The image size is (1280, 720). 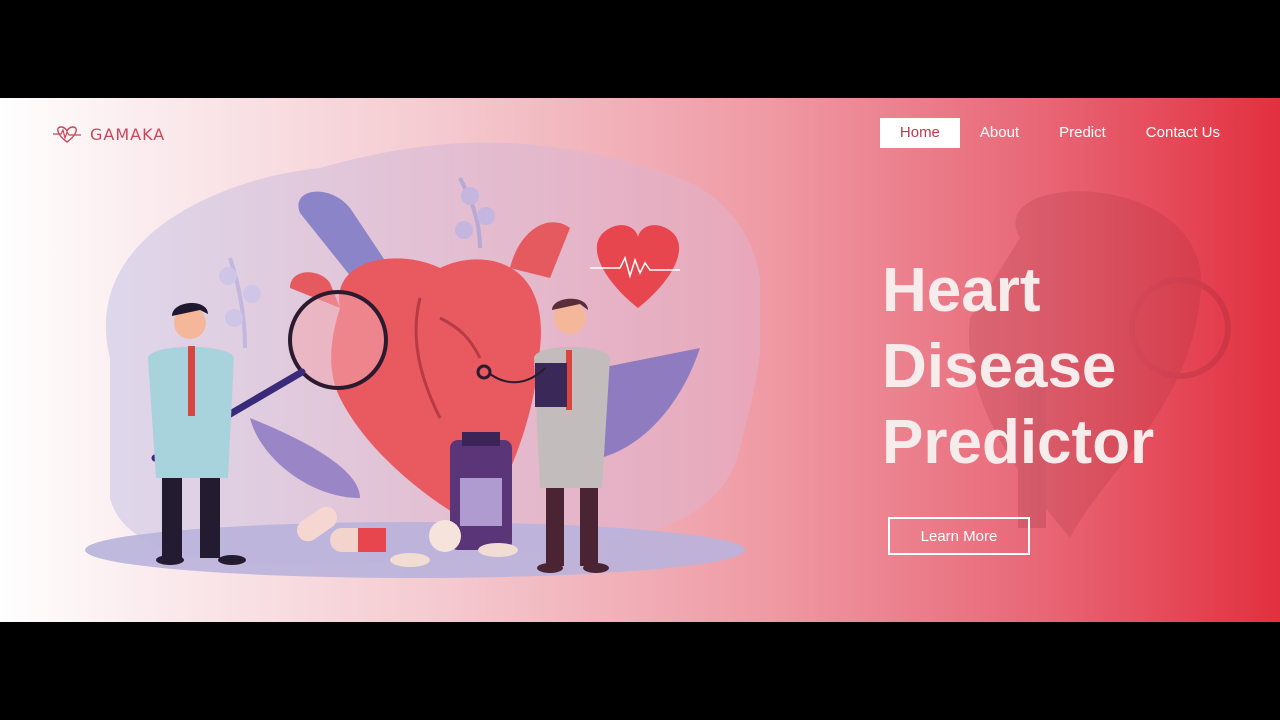 What do you see at coordinates (959, 536) in the screenshot?
I see `learn-more-button: Learn More` at bounding box center [959, 536].